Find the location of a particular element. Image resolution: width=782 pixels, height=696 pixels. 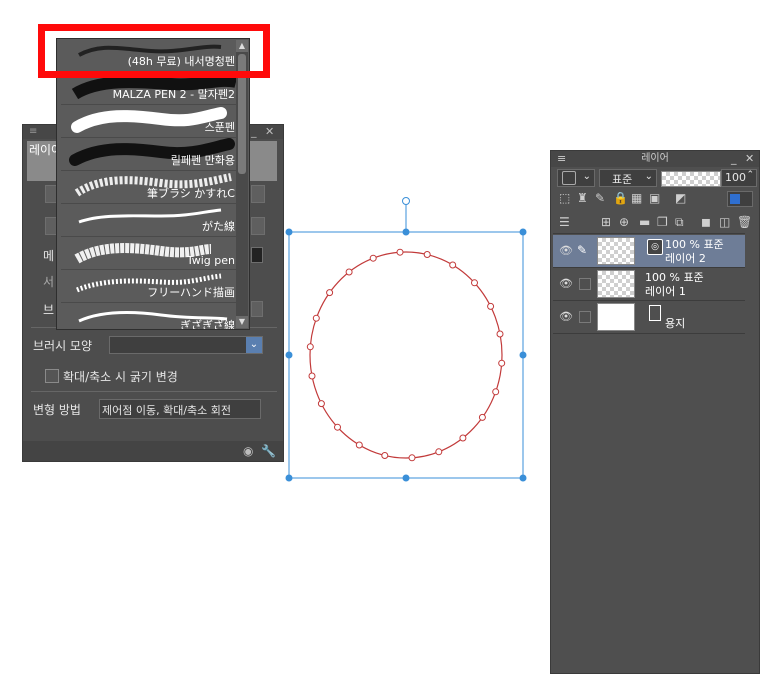

scroll-down-icon: ▼ is located at coordinates (242, 322).